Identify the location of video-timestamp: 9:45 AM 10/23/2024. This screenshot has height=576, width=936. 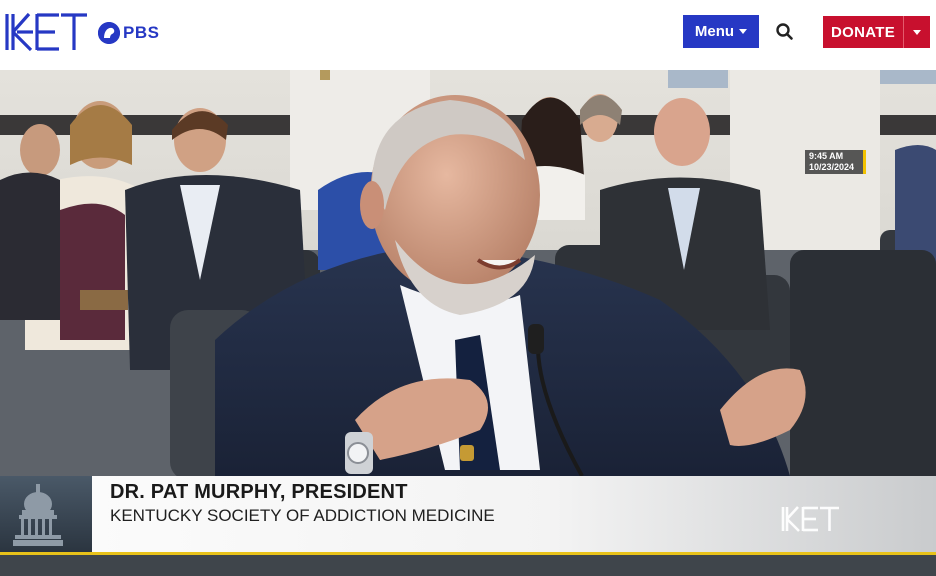
(835, 162).